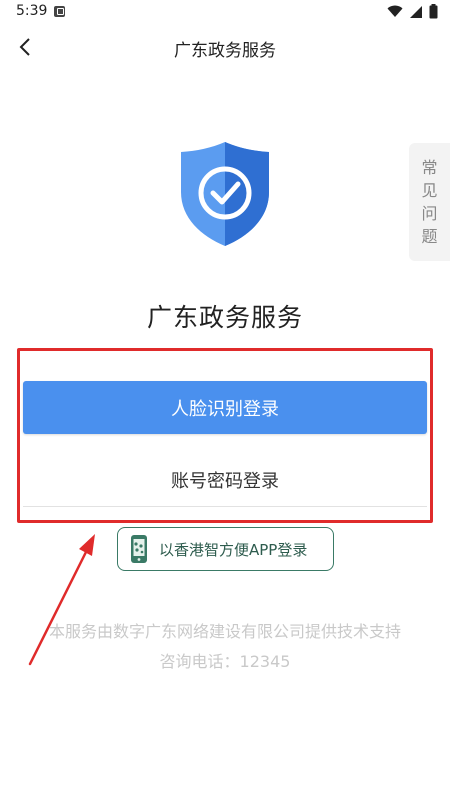  What do you see at coordinates (429, 202) in the screenshot?
I see `faq-tab: 常 见 问 题` at bounding box center [429, 202].